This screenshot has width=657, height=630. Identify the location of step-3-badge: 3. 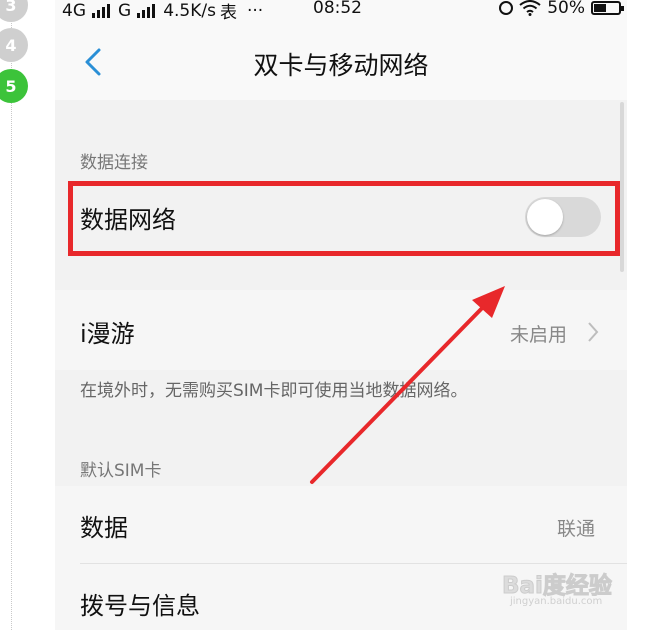
(14, 11).